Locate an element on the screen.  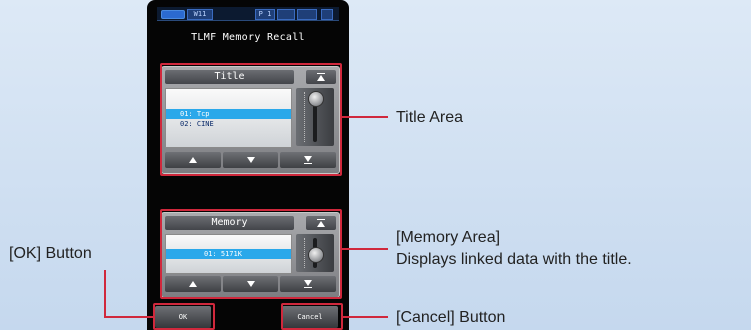
ok-button-leader-vertical is located at coordinates (105, 294).